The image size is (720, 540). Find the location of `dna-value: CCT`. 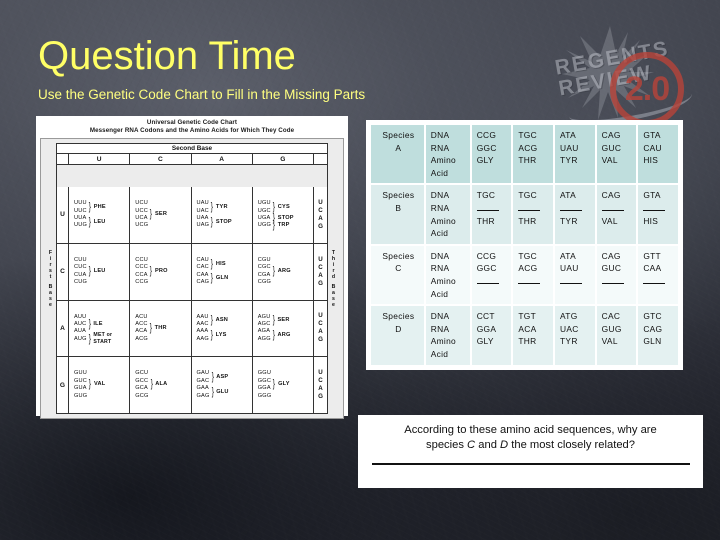

dna-value: CCT is located at coordinates (485, 316).